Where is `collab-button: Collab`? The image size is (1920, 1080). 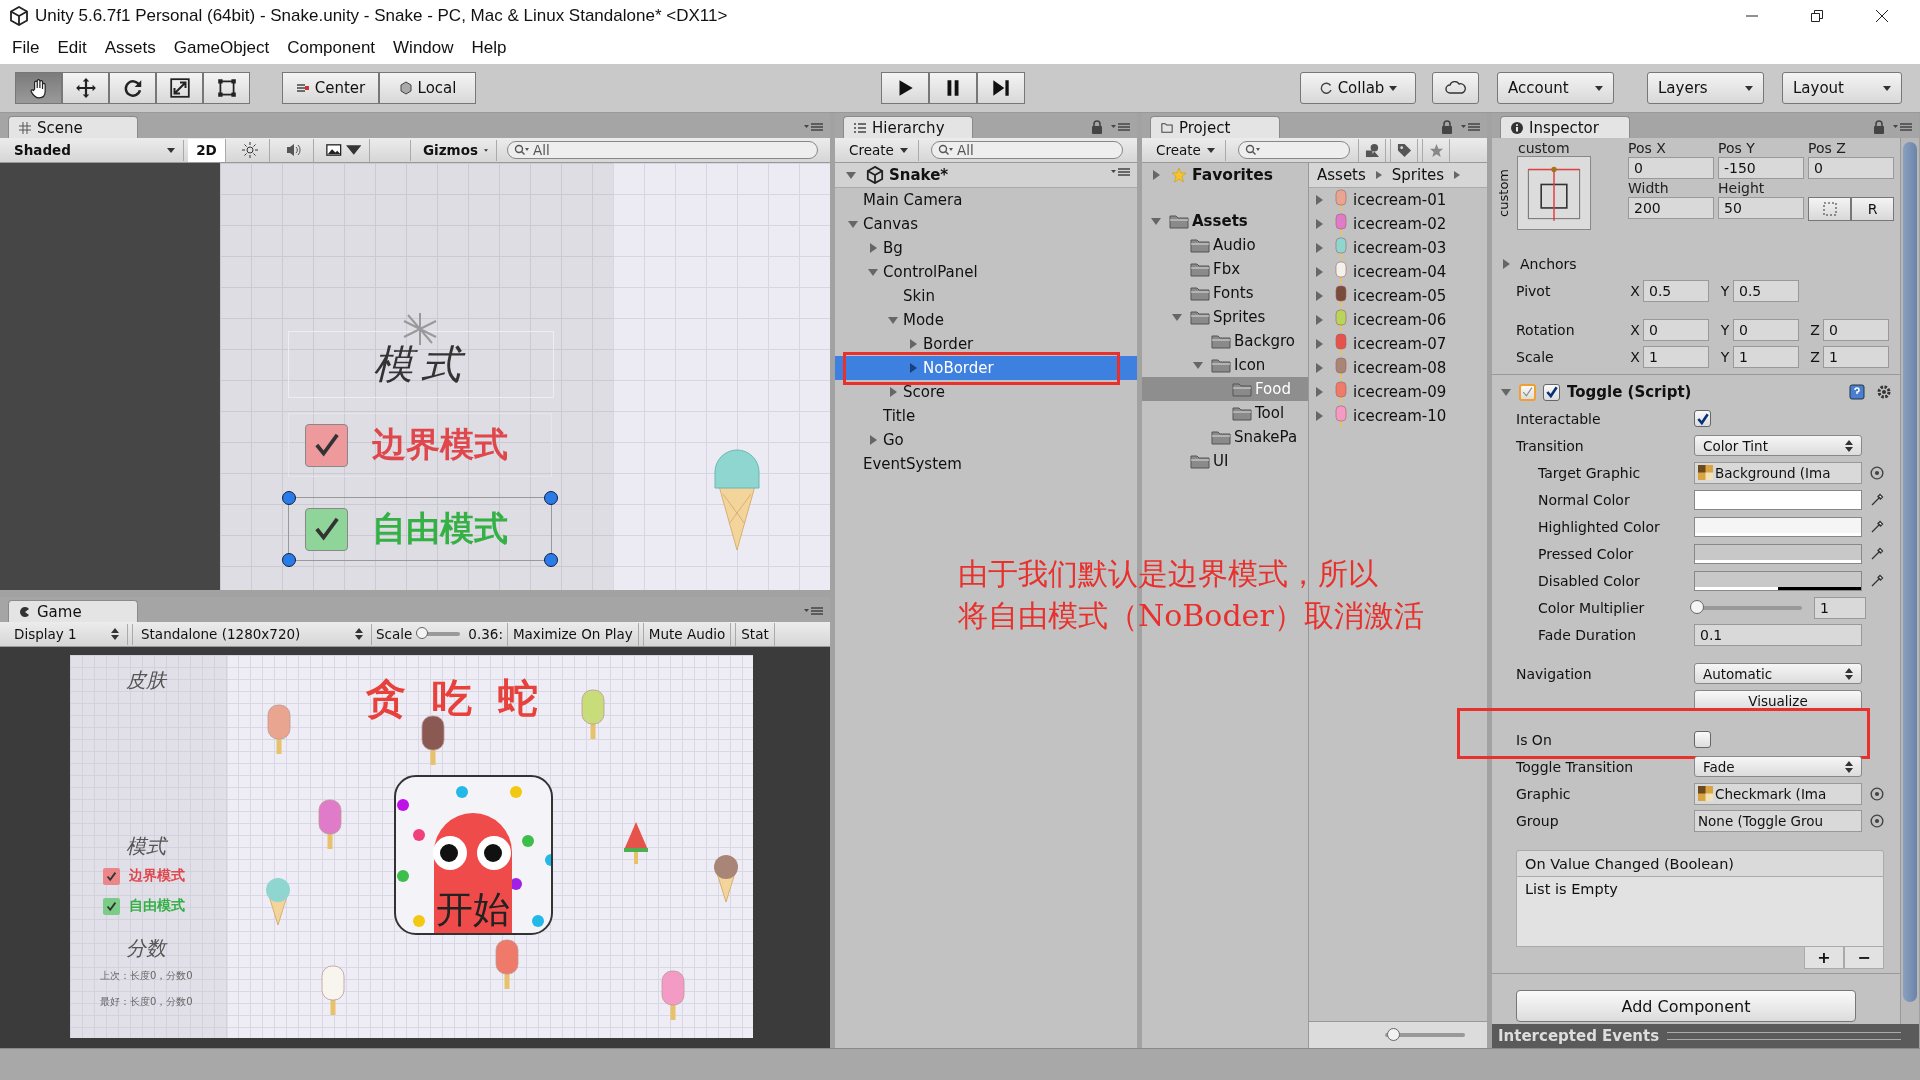
collab-button: Collab is located at coordinates (1358, 88).